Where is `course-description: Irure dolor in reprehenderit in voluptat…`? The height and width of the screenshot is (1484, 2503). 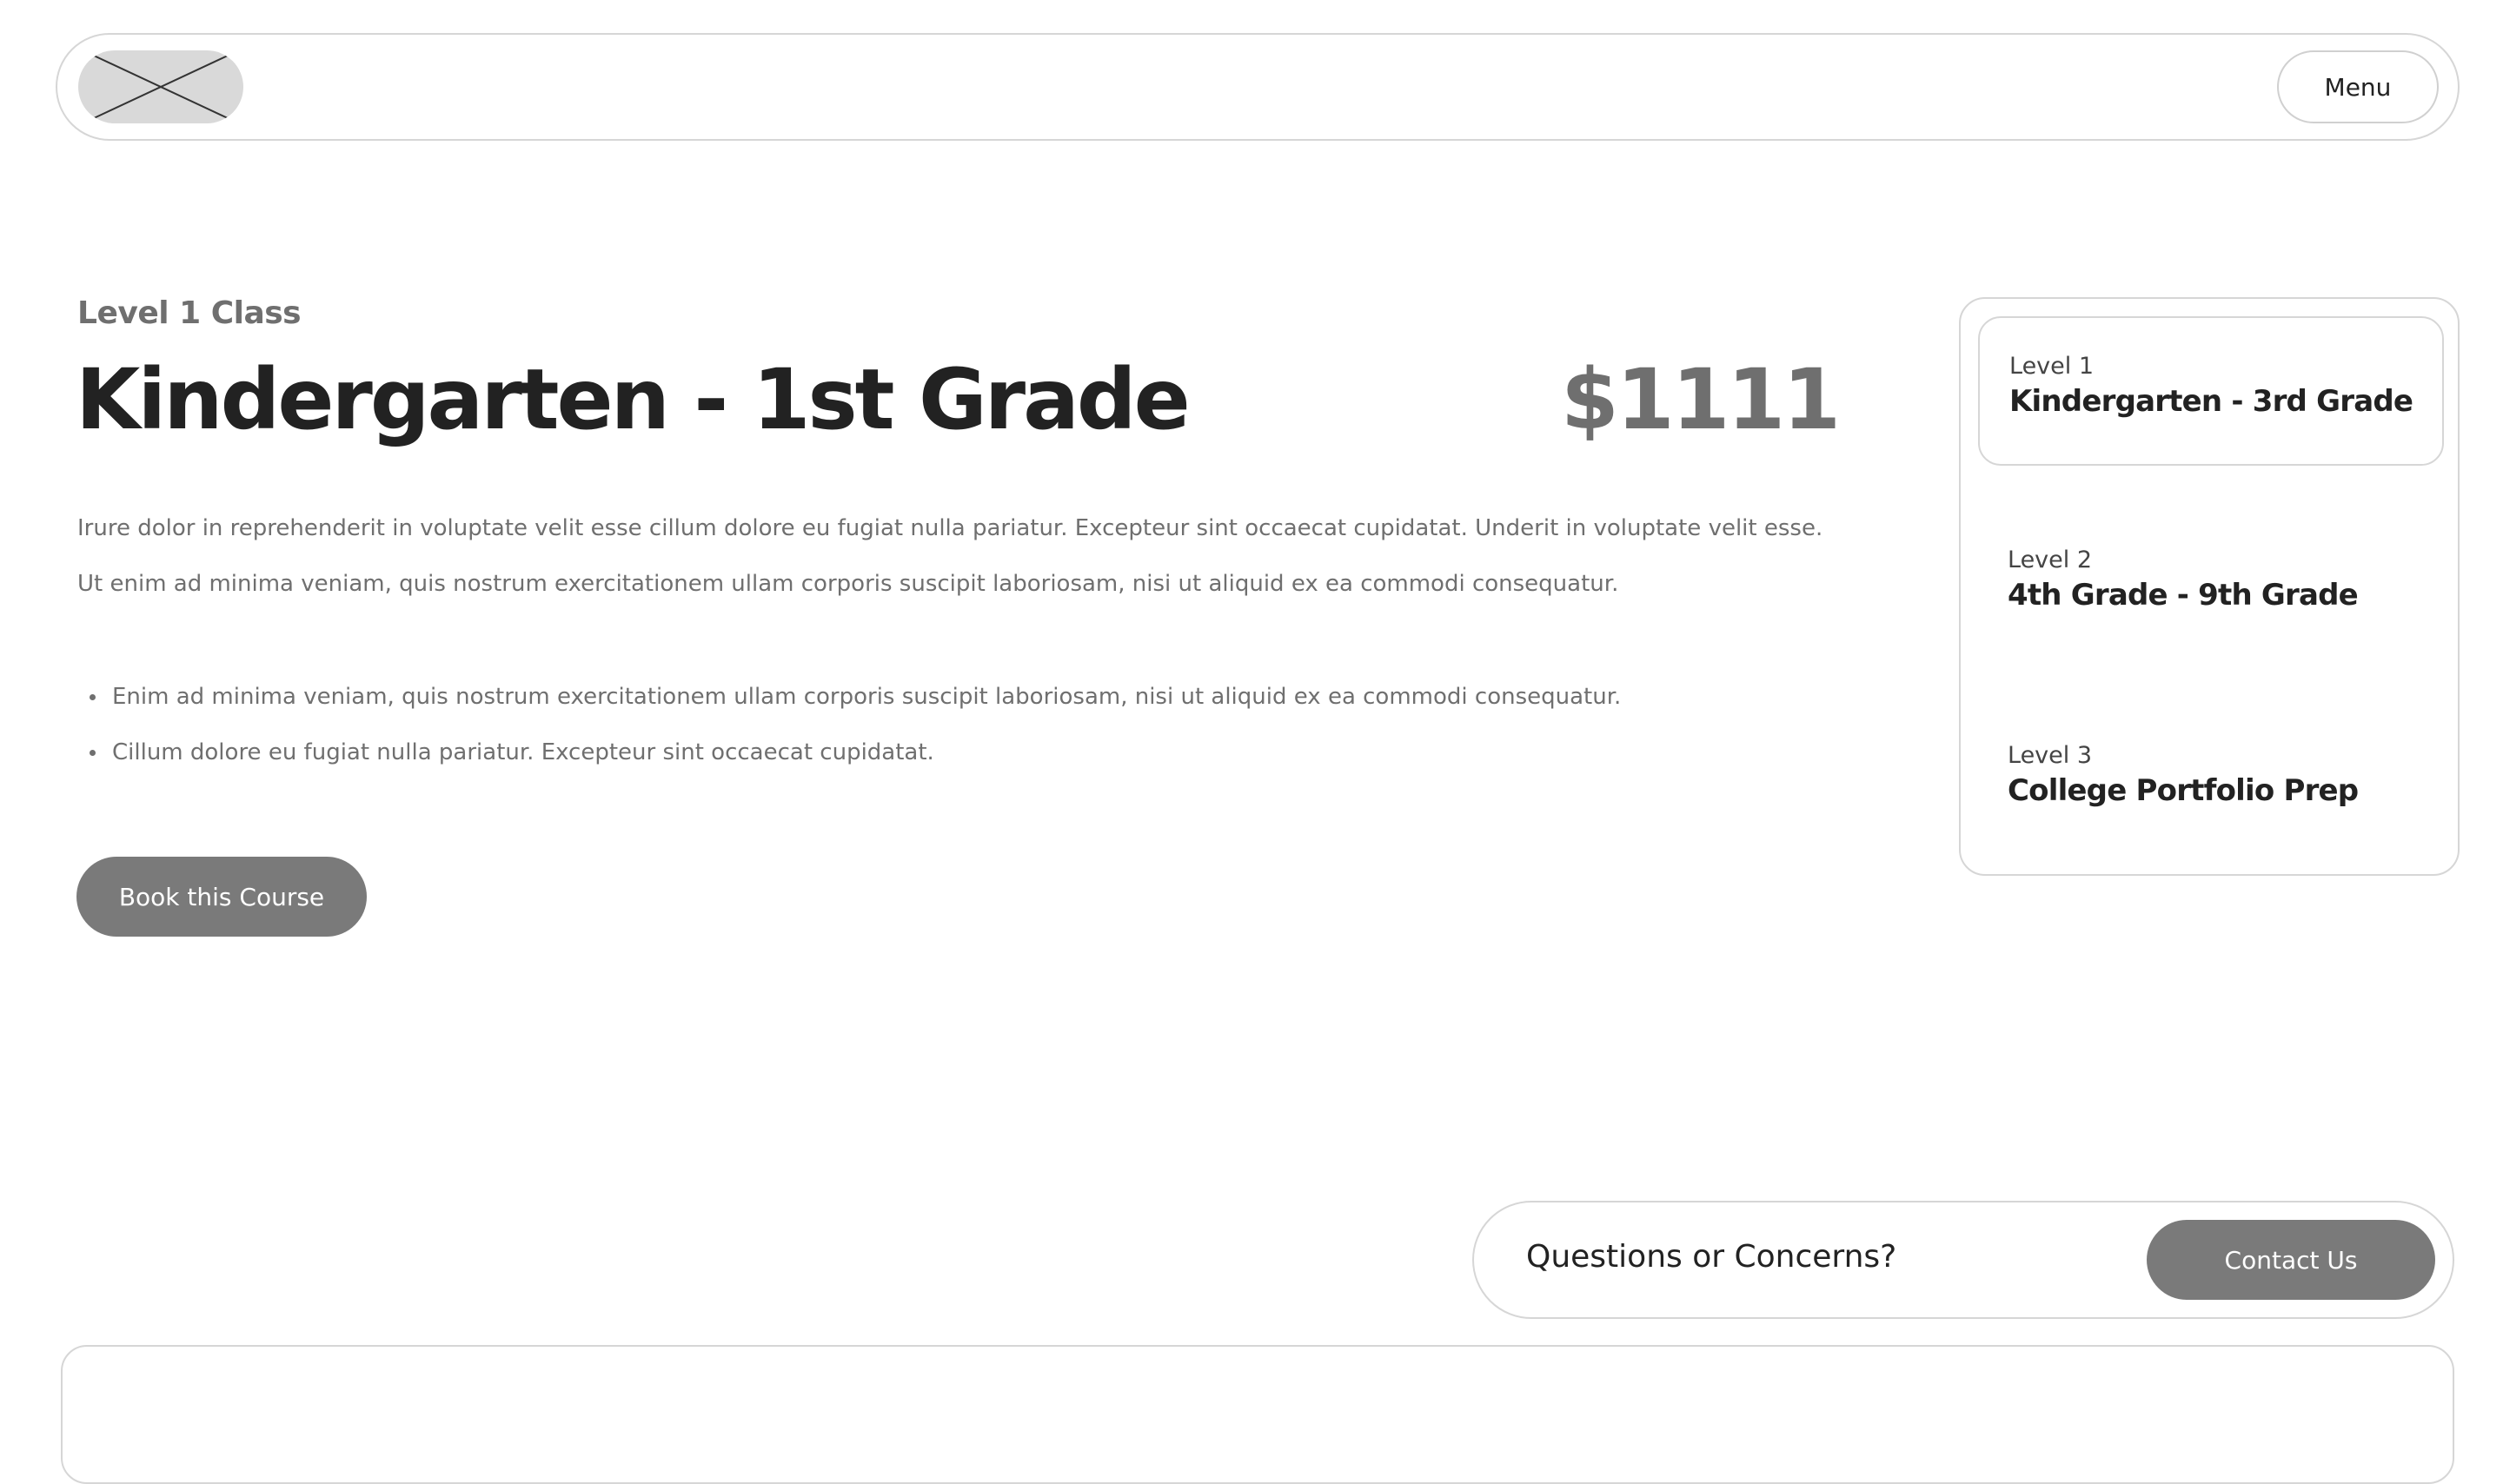 course-description: Irure dolor in reprehenderit in voluptat… is located at coordinates (950, 556).